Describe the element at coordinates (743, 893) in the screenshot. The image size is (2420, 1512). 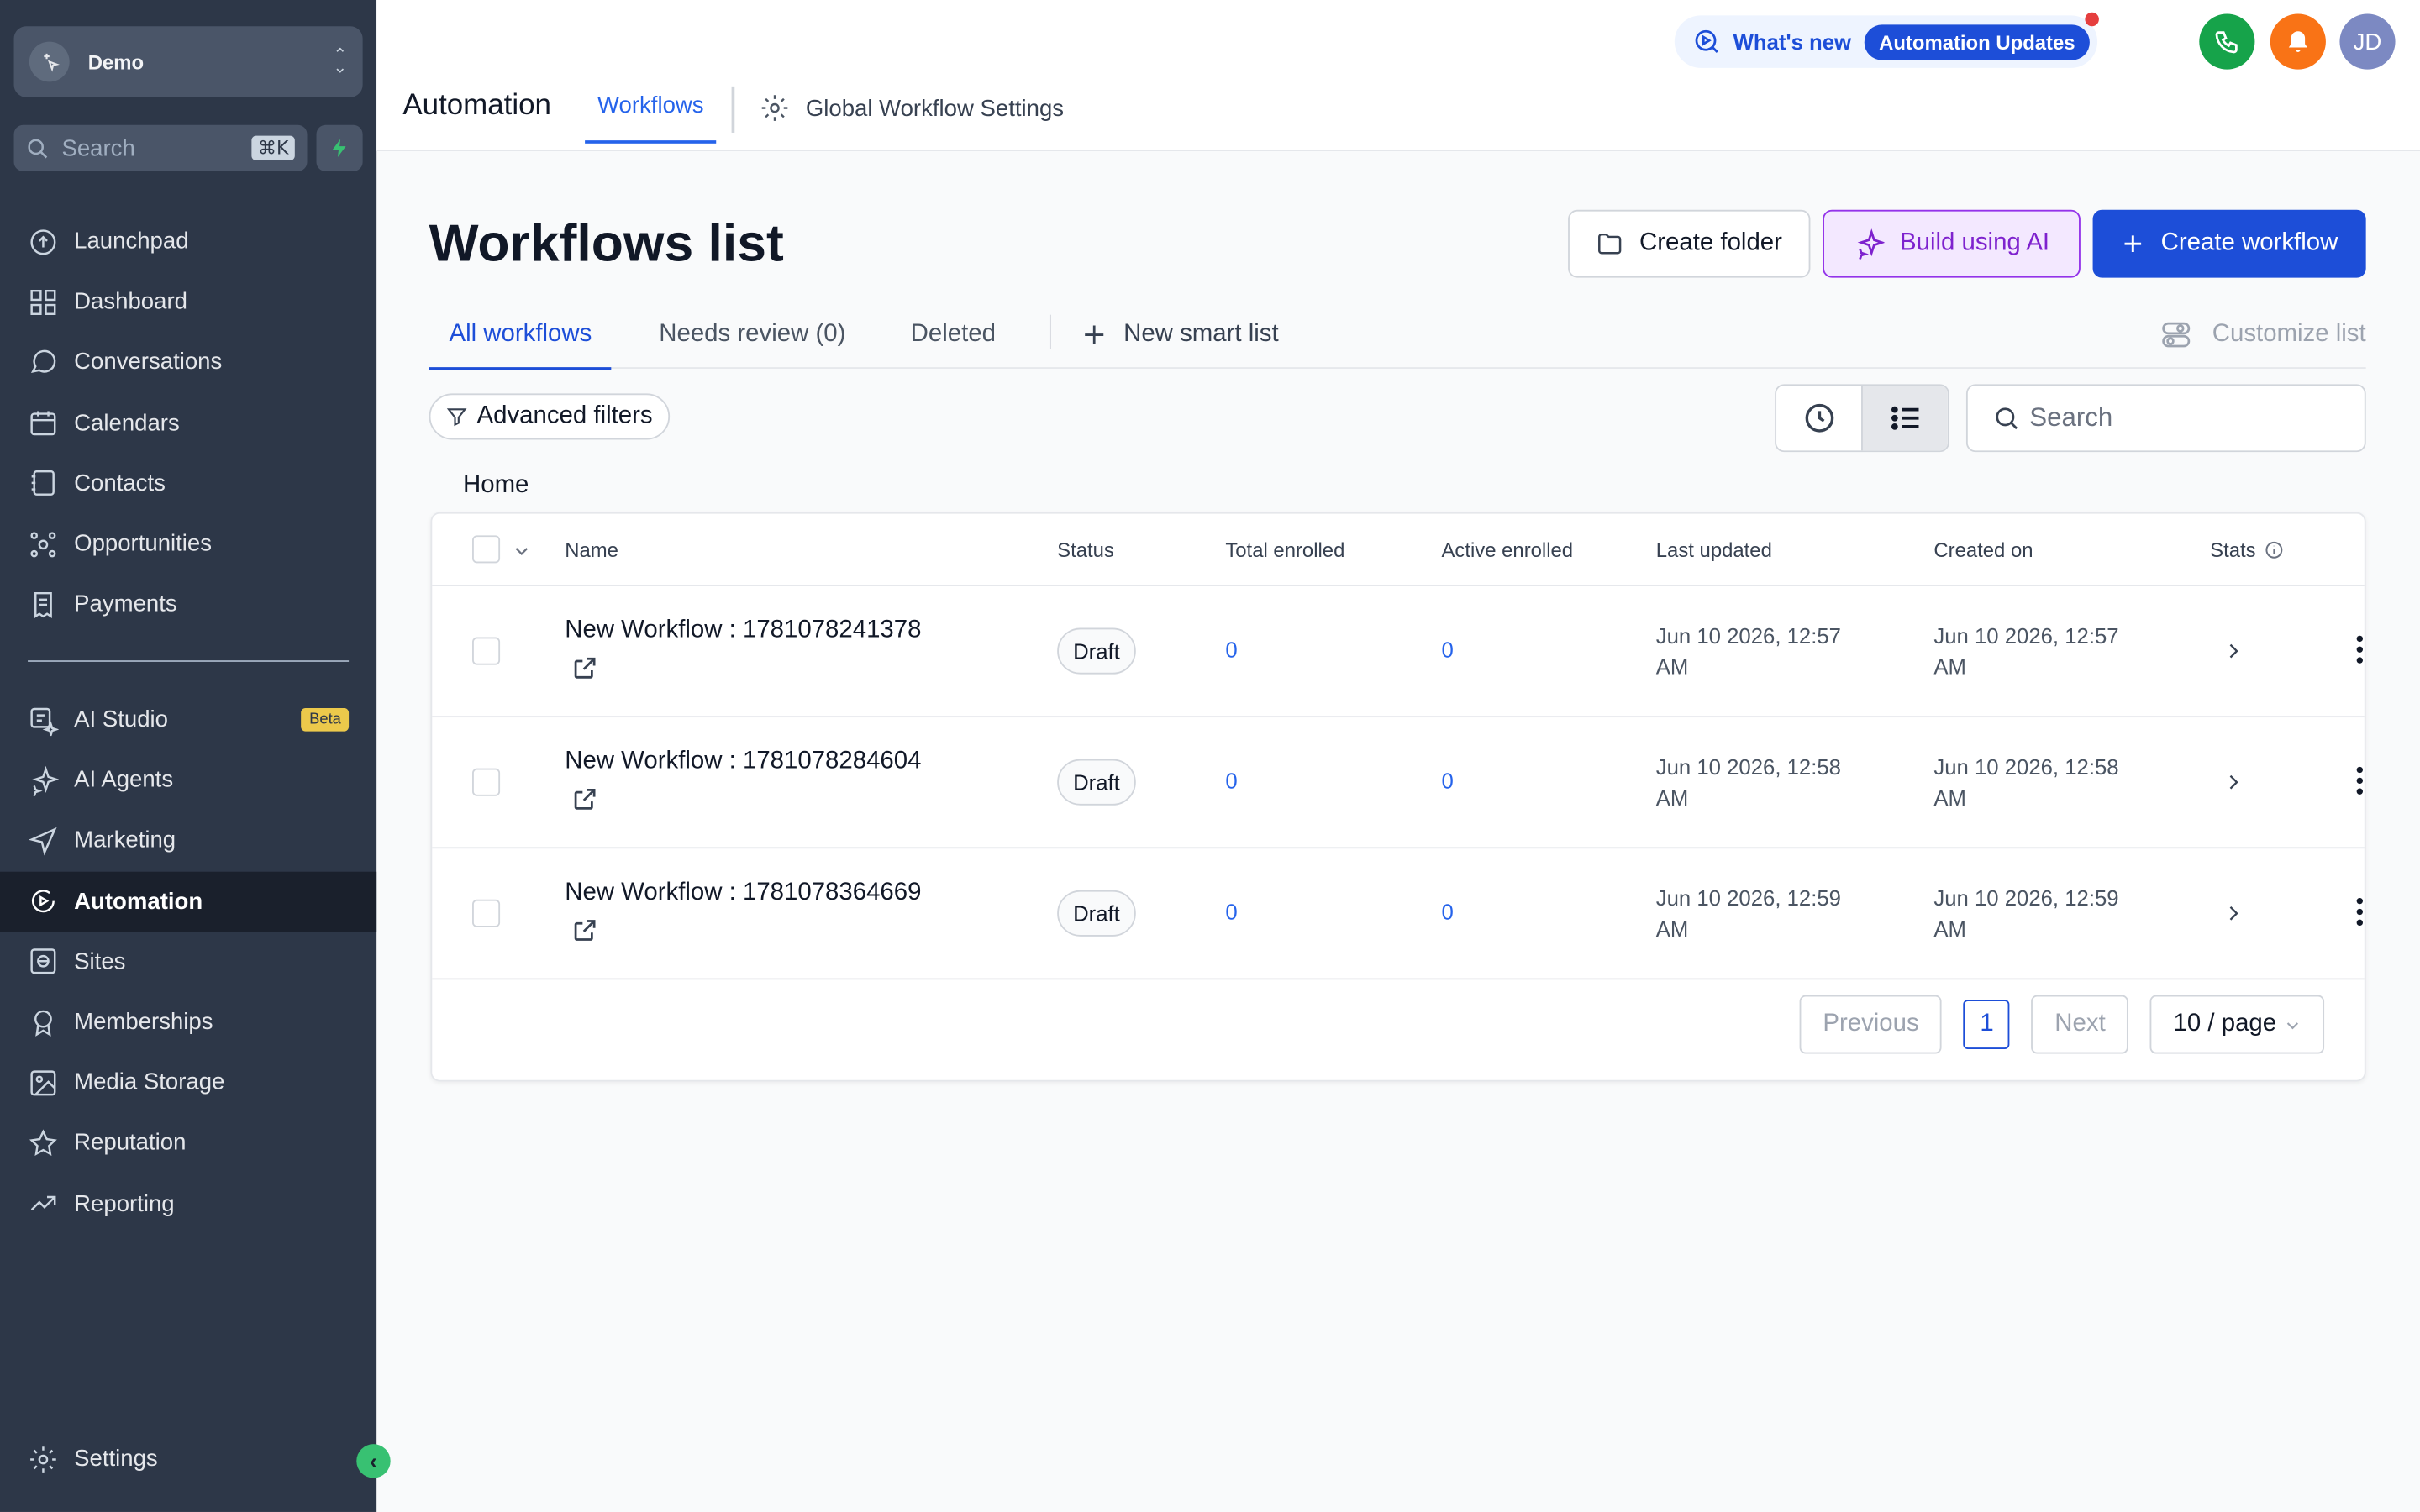
I see `workflow-name: New Workflow : 1781078364669` at that location.